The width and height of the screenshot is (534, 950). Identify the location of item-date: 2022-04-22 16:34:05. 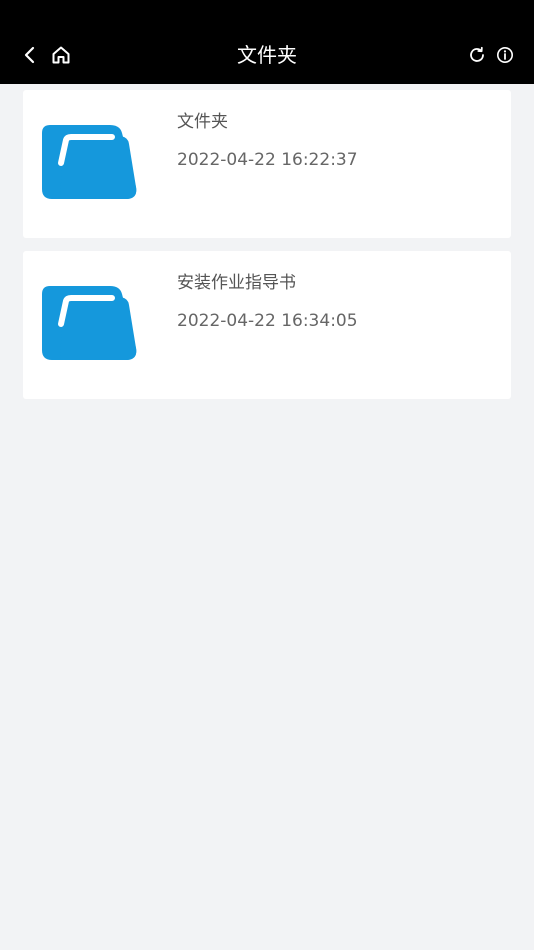
(267, 321).